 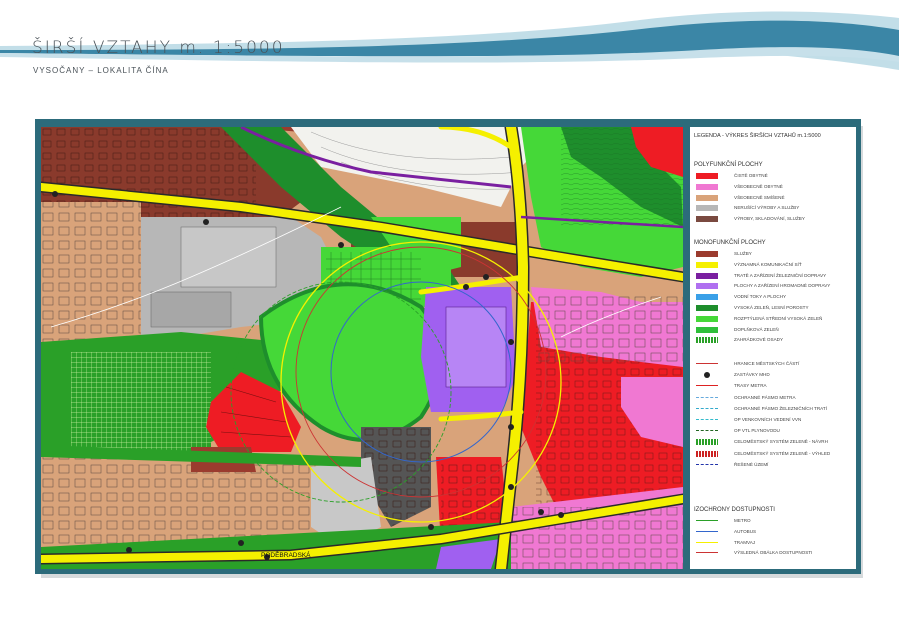 I want to click on legend-item: TRATĚ A ZAŘÍZENÍ ŽELEZNIČNÍ DOPRAVY, so click(x=776, y=276).